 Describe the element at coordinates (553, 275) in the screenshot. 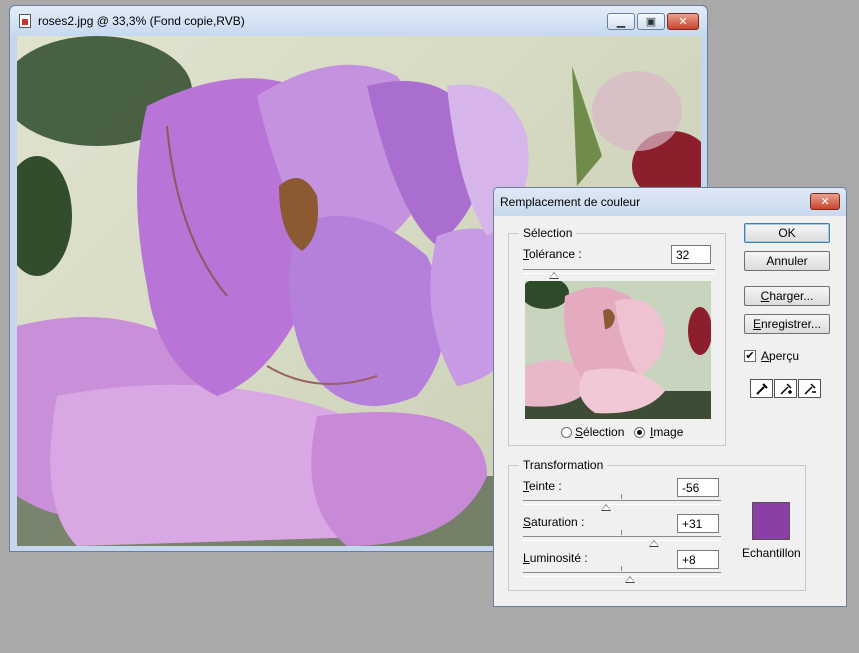

I see `tolerance-slider-thumb` at that location.